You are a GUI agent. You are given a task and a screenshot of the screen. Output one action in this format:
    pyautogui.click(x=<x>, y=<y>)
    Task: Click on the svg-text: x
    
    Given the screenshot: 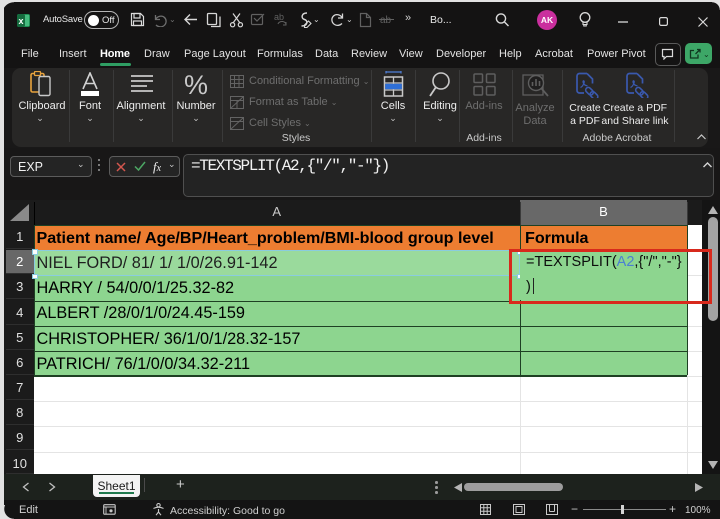 What is the action you would take?
    pyautogui.click(x=20, y=21)
    